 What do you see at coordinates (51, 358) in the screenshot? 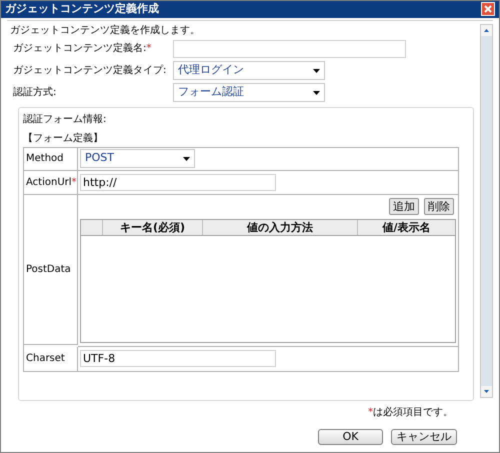
I see `row-label: Charset` at bounding box center [51, 358].